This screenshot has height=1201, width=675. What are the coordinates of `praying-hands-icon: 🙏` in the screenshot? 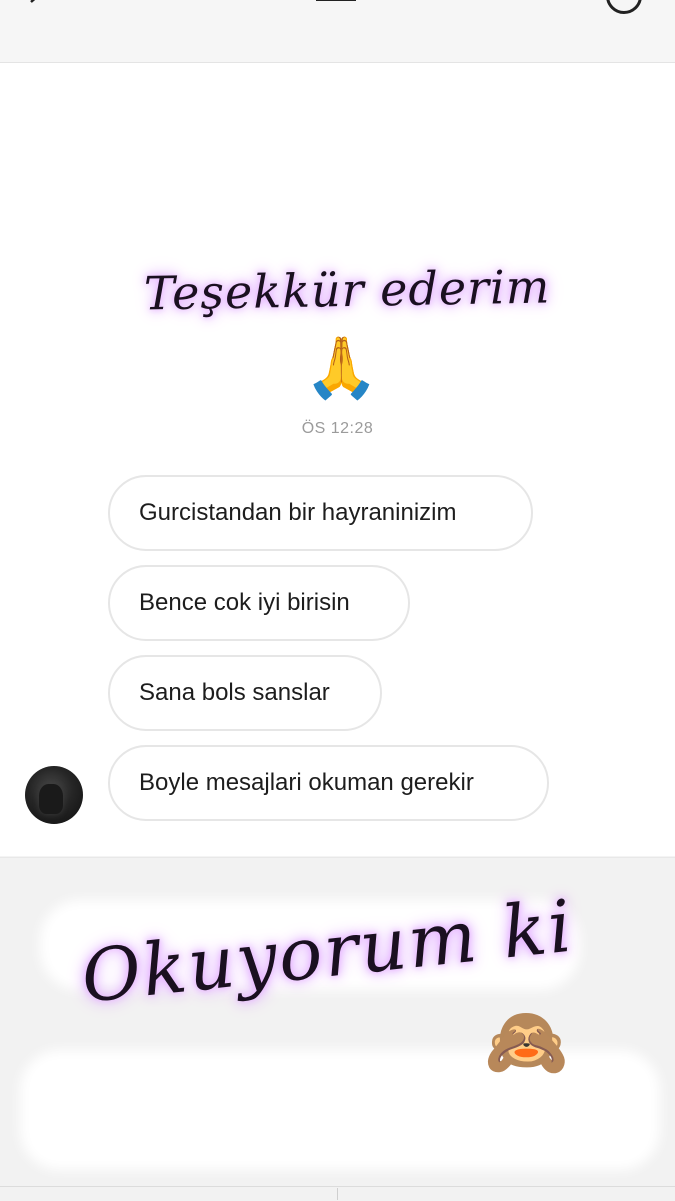 It's located at (341, 367).